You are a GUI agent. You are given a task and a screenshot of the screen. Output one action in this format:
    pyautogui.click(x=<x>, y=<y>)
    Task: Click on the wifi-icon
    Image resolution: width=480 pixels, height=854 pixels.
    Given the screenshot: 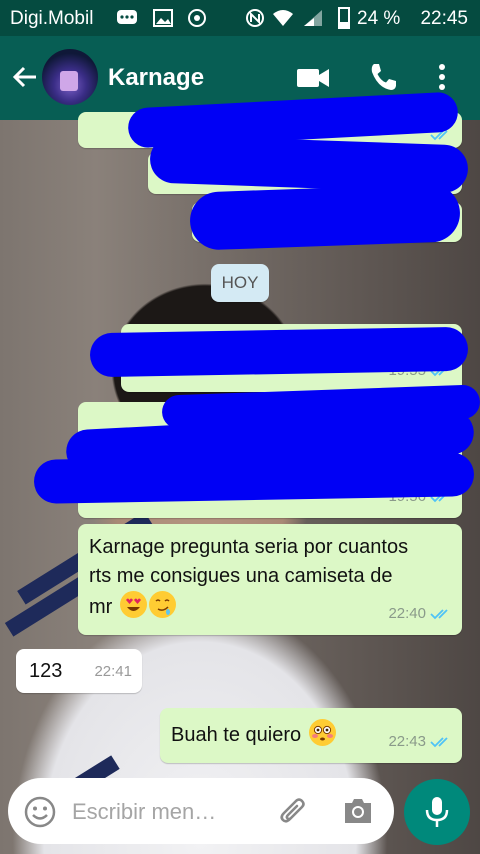 What is the action you would take?
    pyautogui.click(x=283, y=18)
    